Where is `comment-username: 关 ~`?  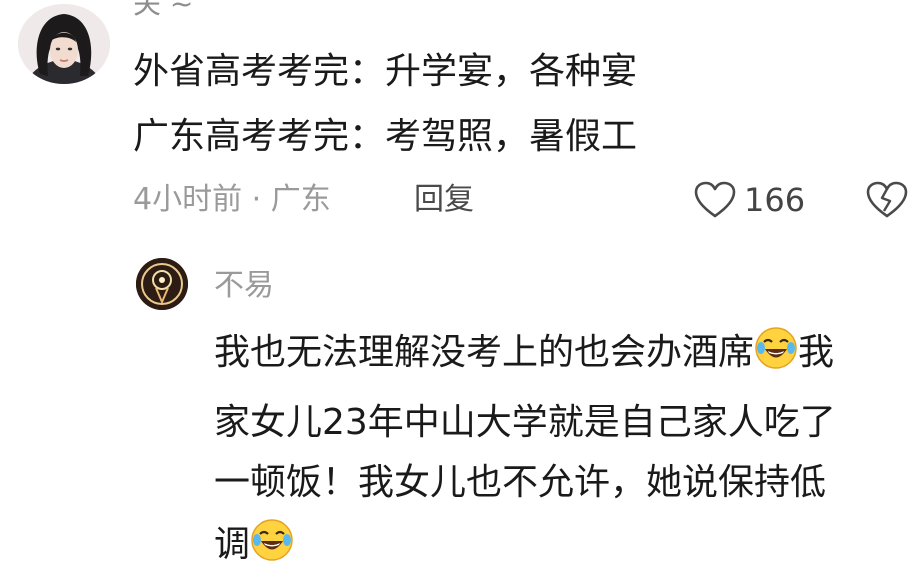 comment-username: 关 ~ is located at coordinates (163, 11).